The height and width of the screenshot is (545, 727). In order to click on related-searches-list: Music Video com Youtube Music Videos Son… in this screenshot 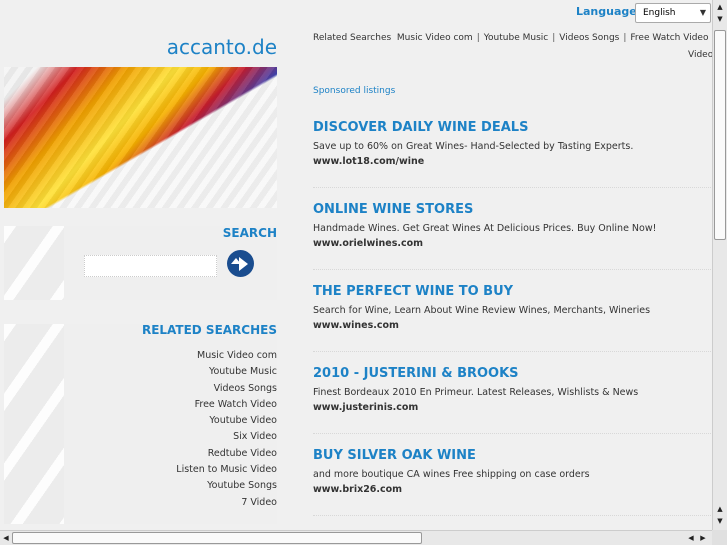, I will do `click(188, 429)`.